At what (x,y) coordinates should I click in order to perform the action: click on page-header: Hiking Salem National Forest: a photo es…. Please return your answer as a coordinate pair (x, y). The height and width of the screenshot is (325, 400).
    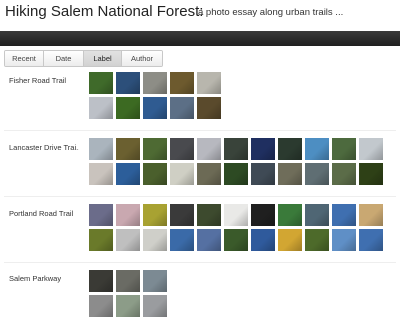
    Looking at the image, I should click on (200, 15).